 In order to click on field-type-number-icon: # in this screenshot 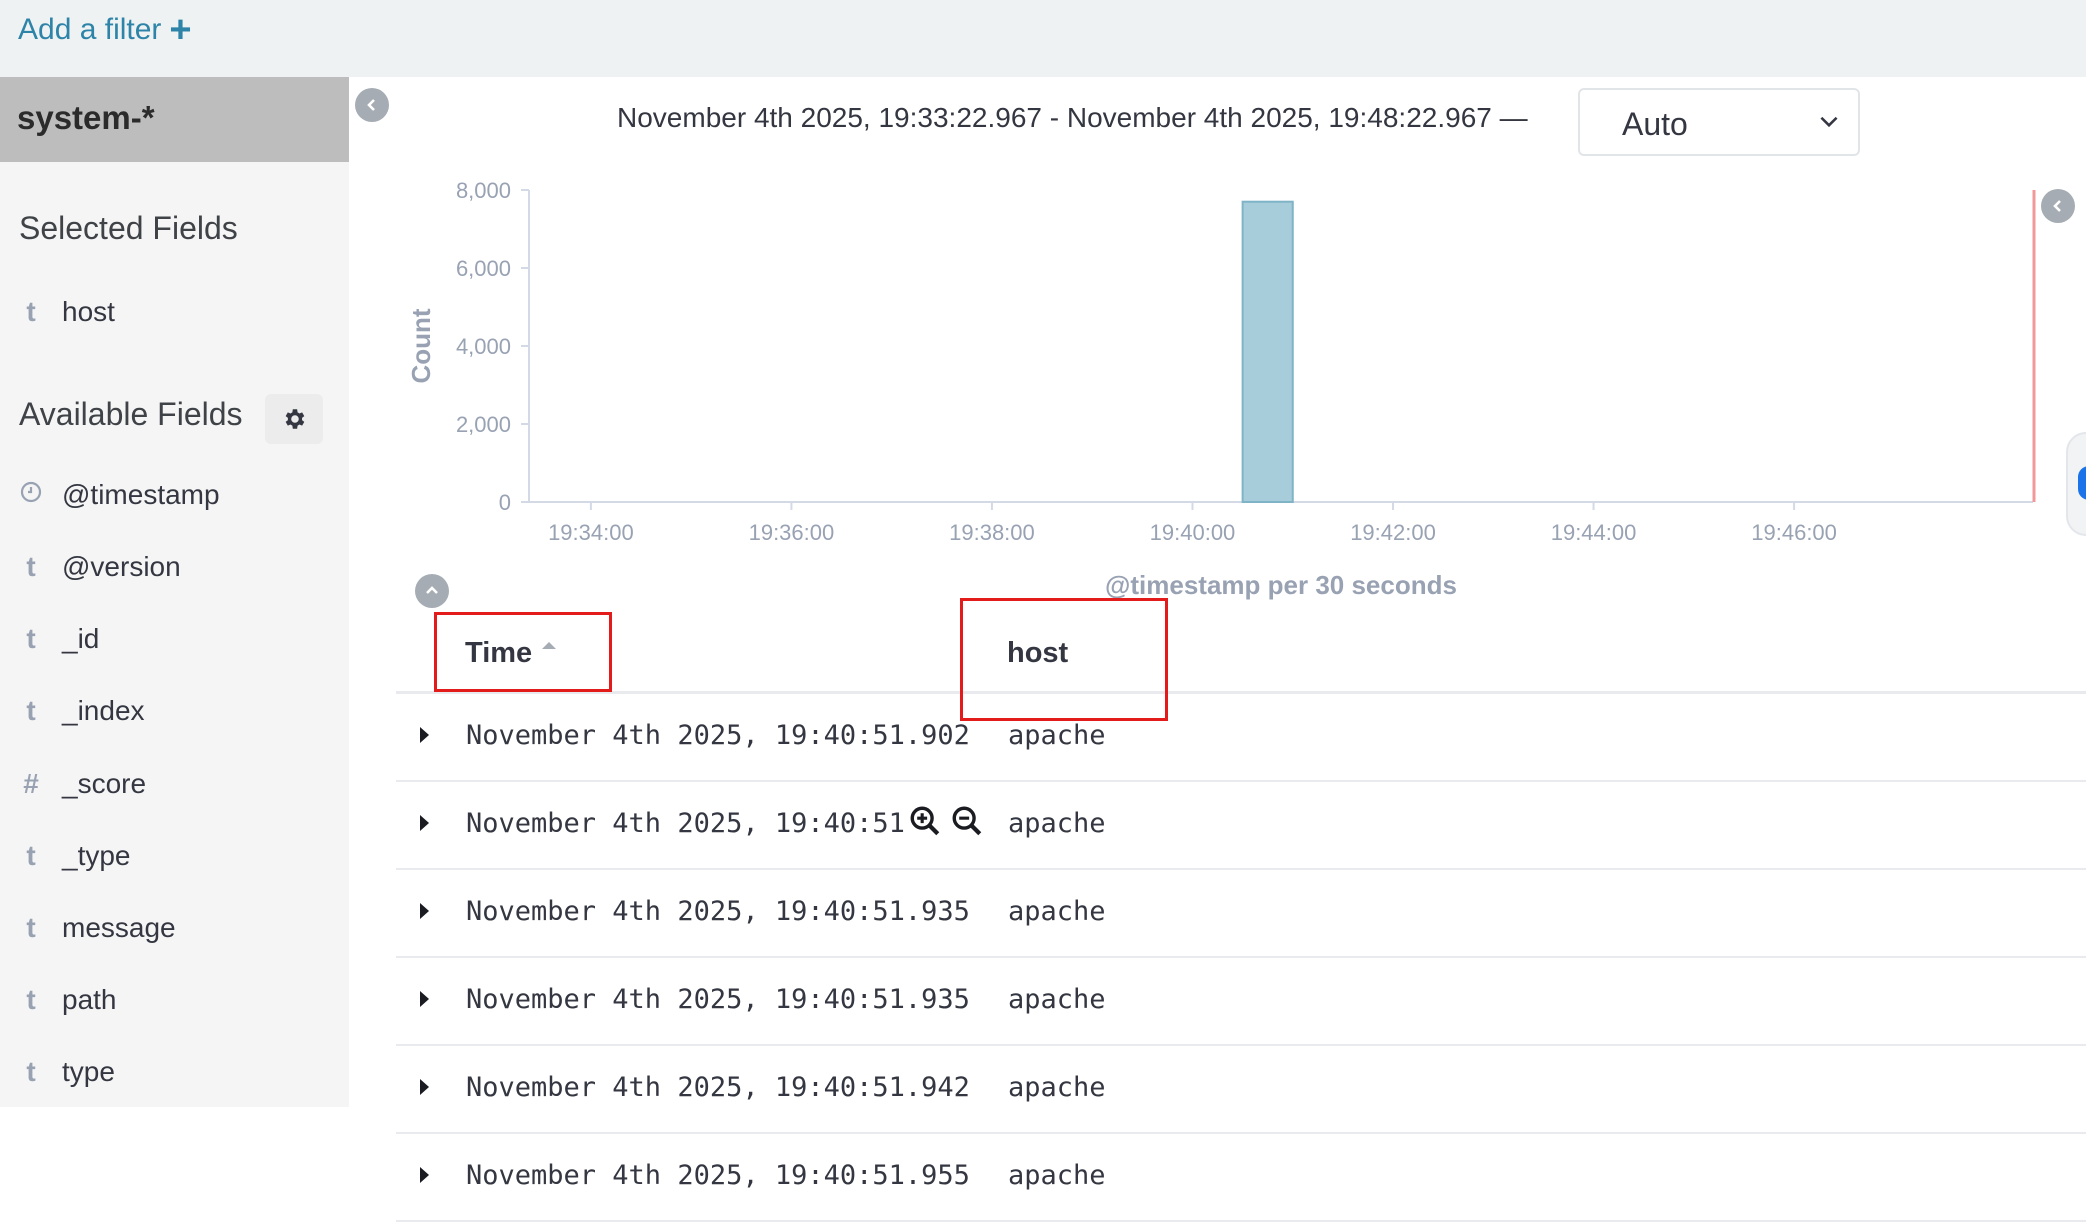, I will do `click(31, 783)`.